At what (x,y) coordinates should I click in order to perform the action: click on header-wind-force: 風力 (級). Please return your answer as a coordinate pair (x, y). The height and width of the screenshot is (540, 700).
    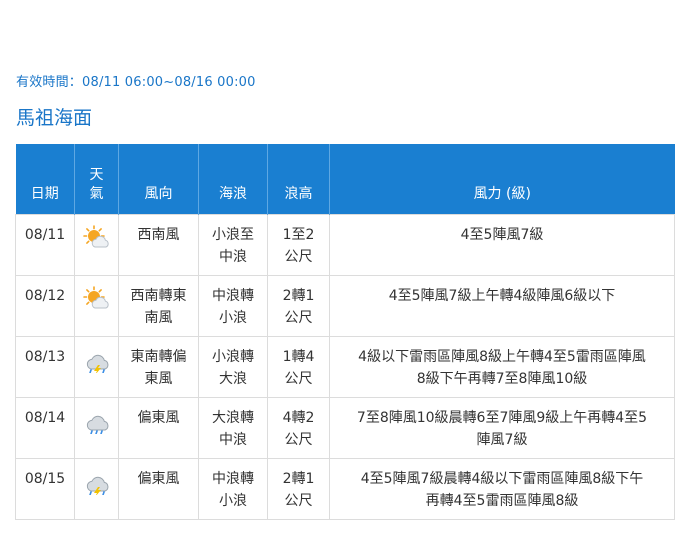
    Looking at the image, I should click on (502, 179).